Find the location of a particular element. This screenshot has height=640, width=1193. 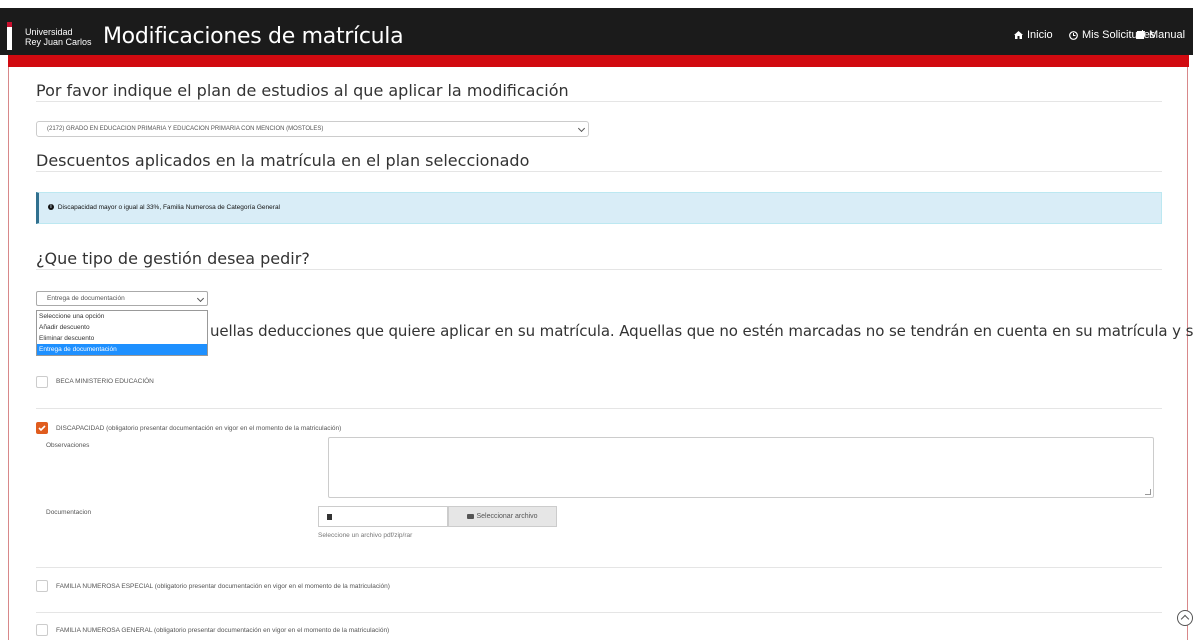

file-help-text: Seleccione un archivo pdf/zip/rar is located at coordinates (365, 535).